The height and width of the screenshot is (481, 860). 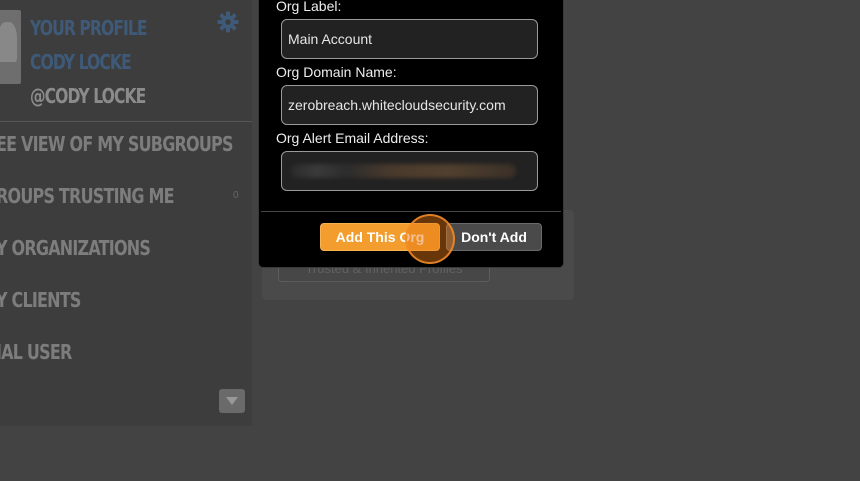 What do you see at coordinates (81, 62) in the screenshot?
I see `profile-name-link: CODY LOCKE` at bounding box center [81, 62].